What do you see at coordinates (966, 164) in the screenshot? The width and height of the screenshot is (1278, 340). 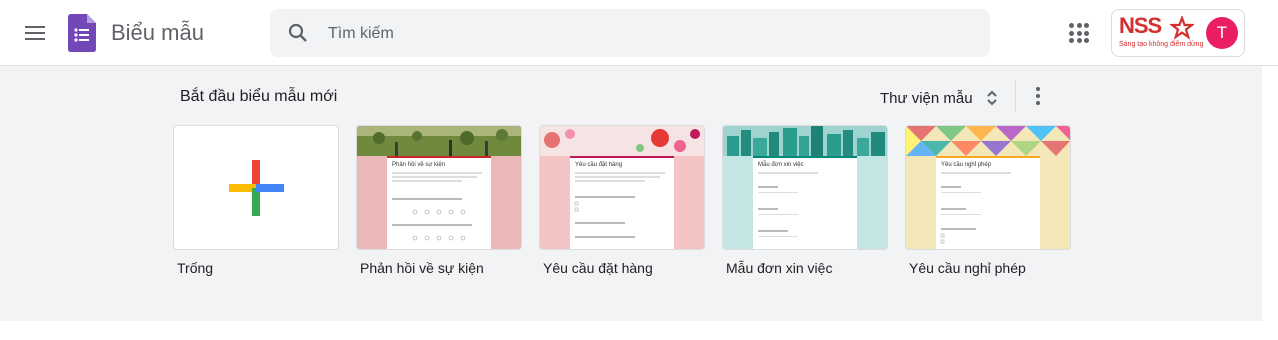 I see `preview-title: Yêu cầu nghỉ phép` at bounding box center [966, 164].